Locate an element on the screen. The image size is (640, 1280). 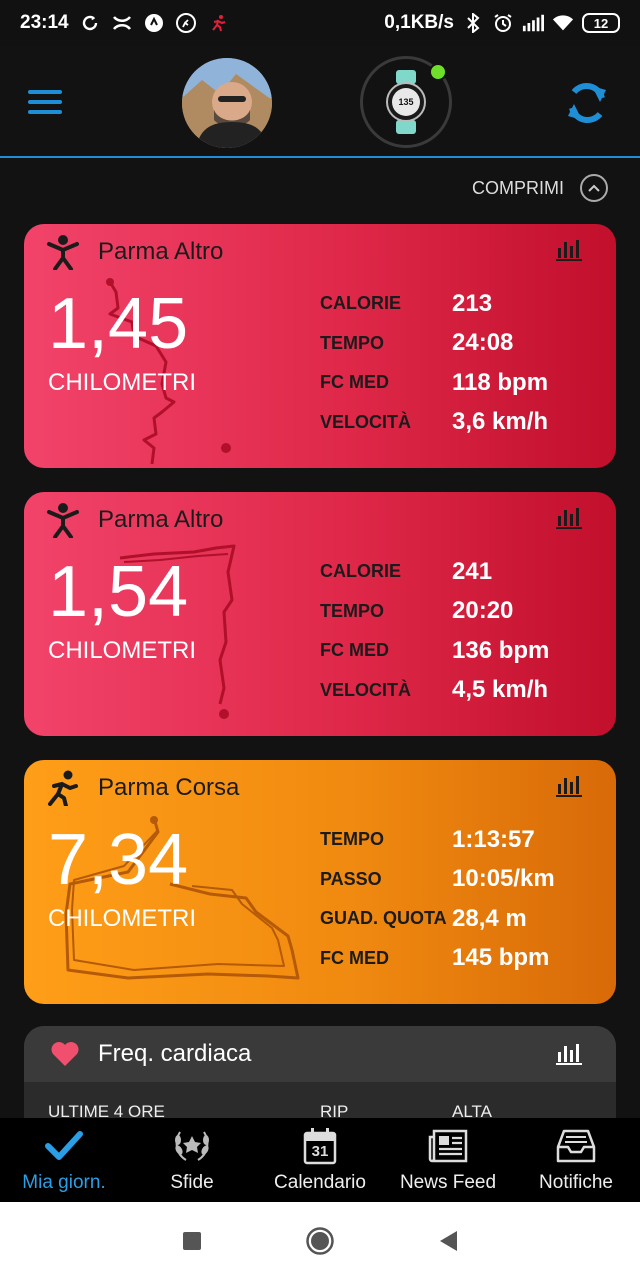
stat-value: 241 is located at coordinates (472, 571).